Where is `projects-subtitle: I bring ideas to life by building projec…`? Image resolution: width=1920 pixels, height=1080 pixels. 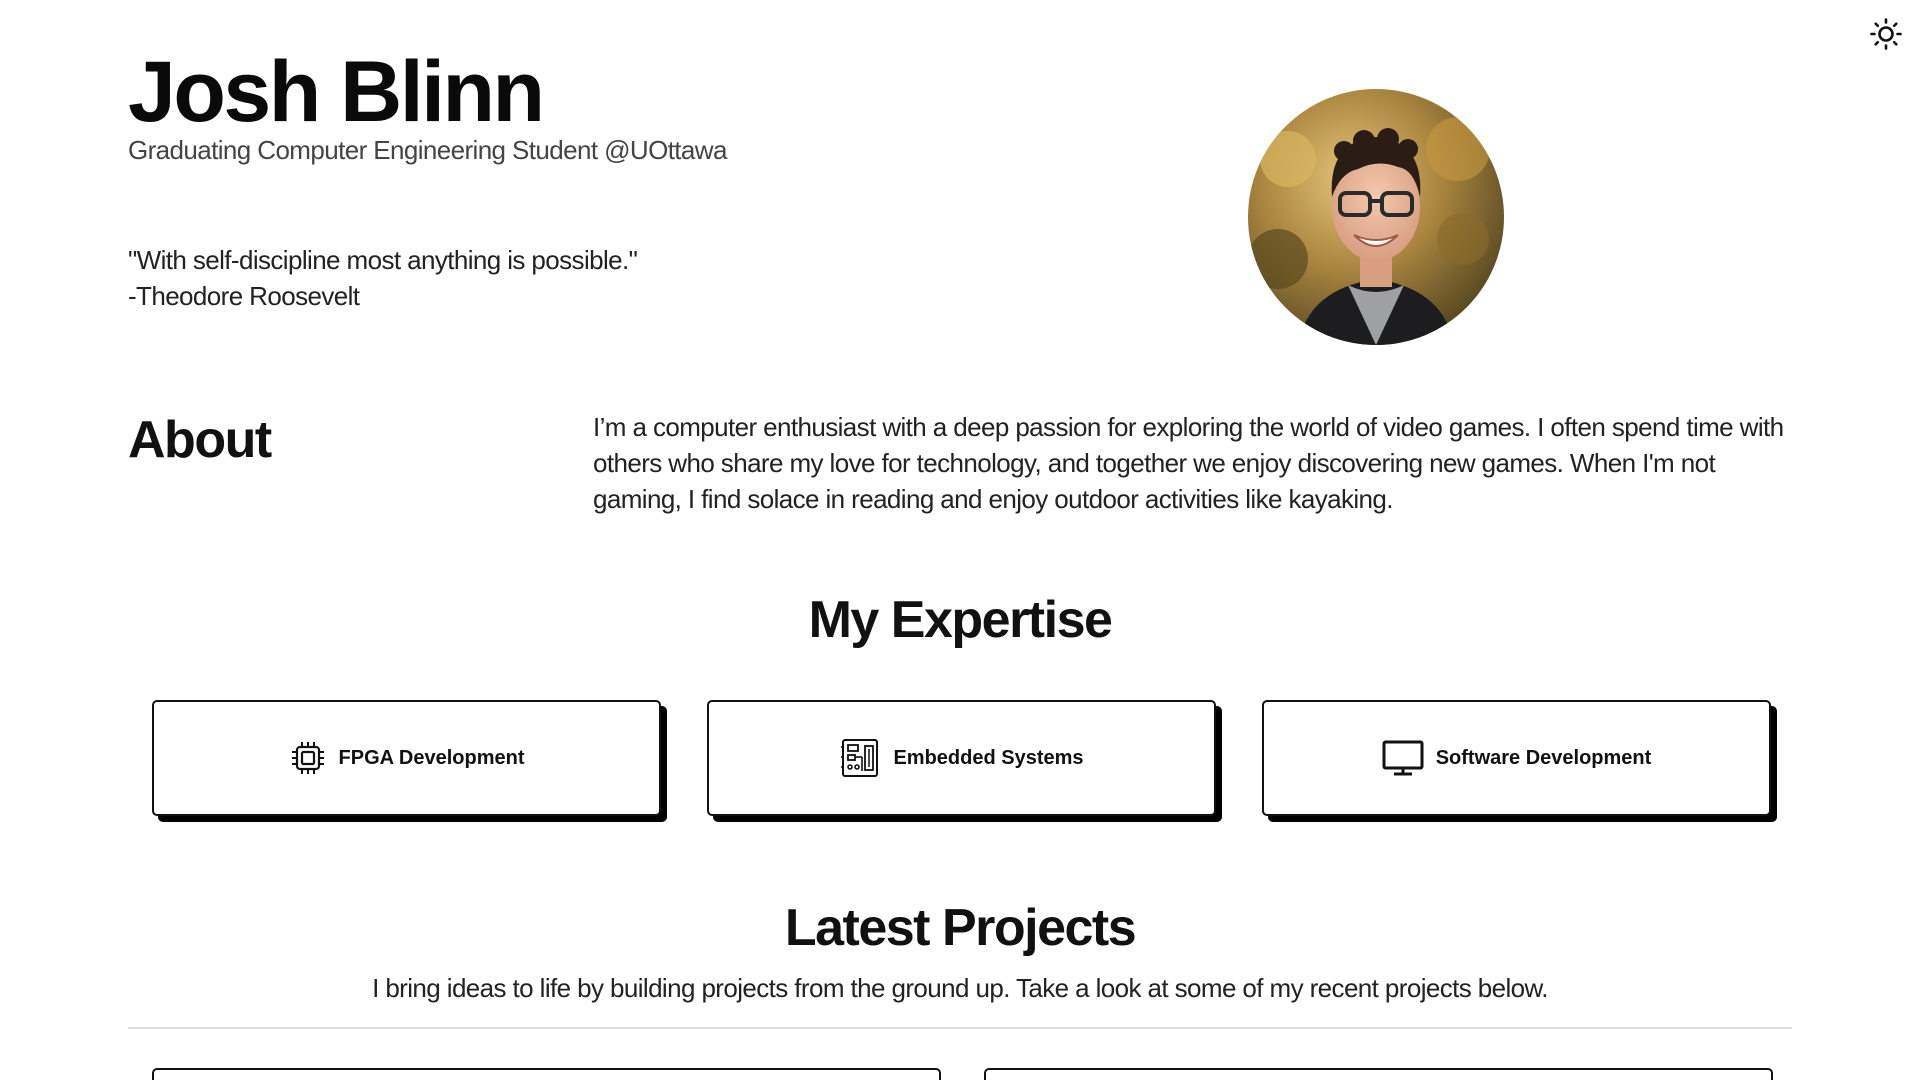
projects-subtitle: I bring ideas to life by building projec… is located at coordinates (960, 988).